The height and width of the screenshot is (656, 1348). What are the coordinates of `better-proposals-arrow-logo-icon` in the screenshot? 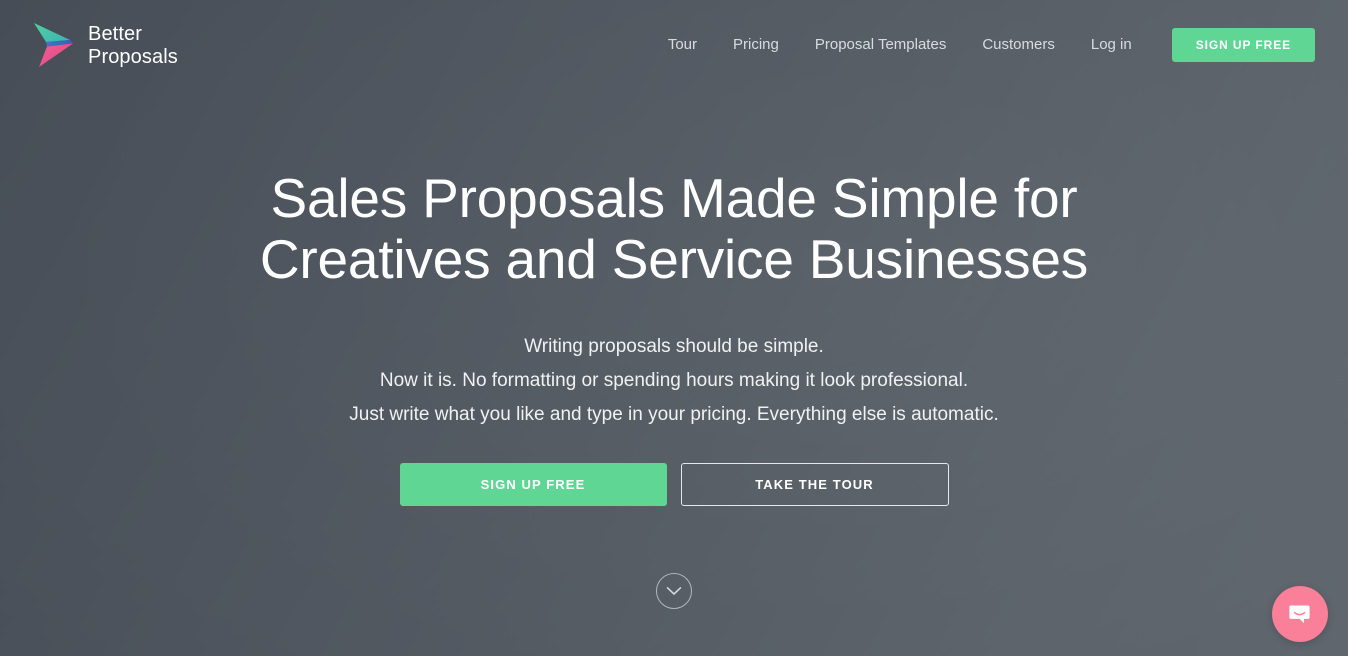 It's located at (53, 45).